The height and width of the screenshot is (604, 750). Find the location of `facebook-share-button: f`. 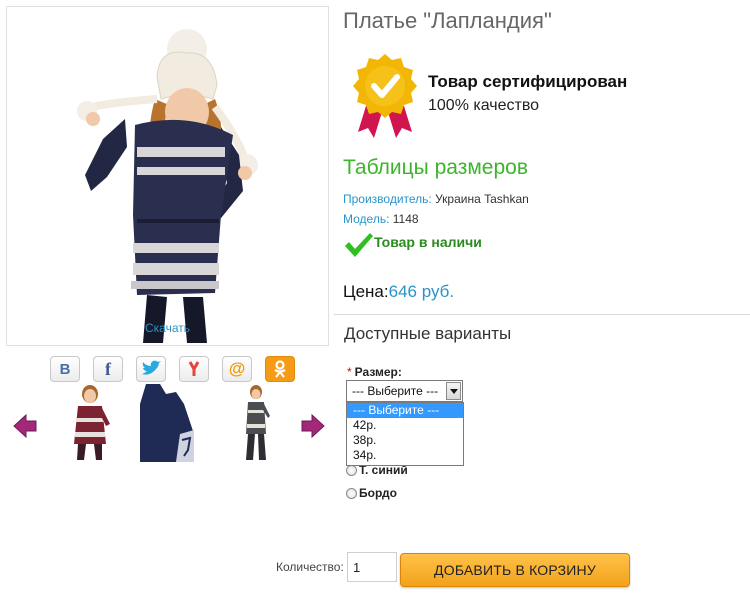

facebook-share-button: f is located at coordinates (108, 369).